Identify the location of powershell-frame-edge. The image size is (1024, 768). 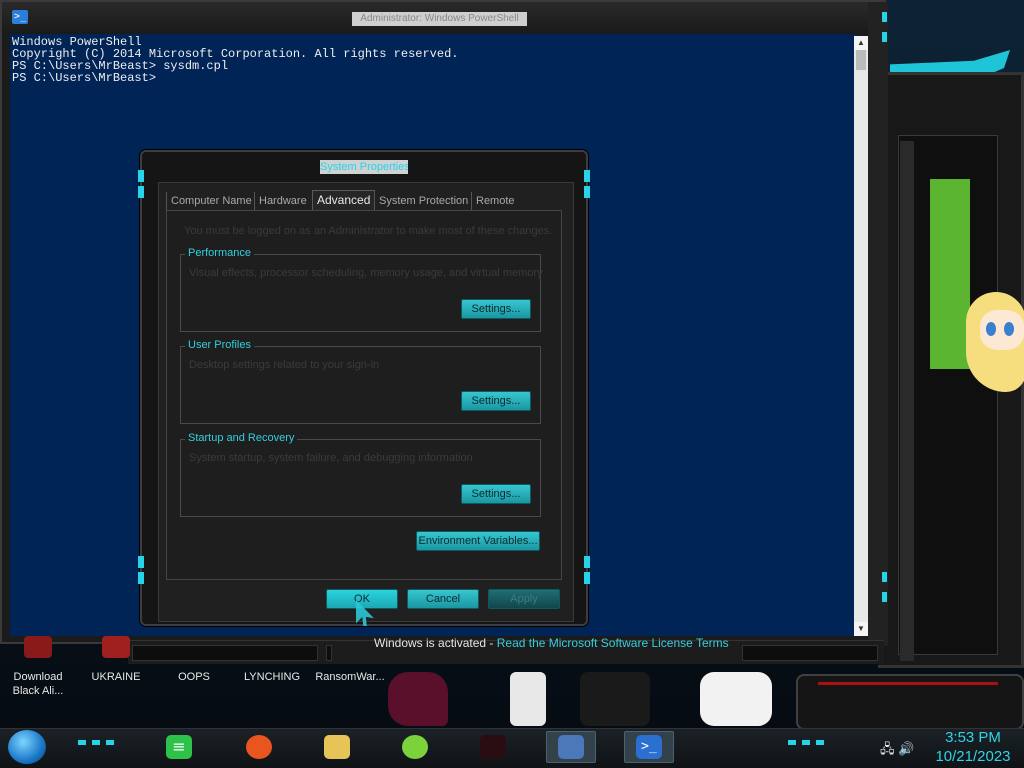
(878, 324).